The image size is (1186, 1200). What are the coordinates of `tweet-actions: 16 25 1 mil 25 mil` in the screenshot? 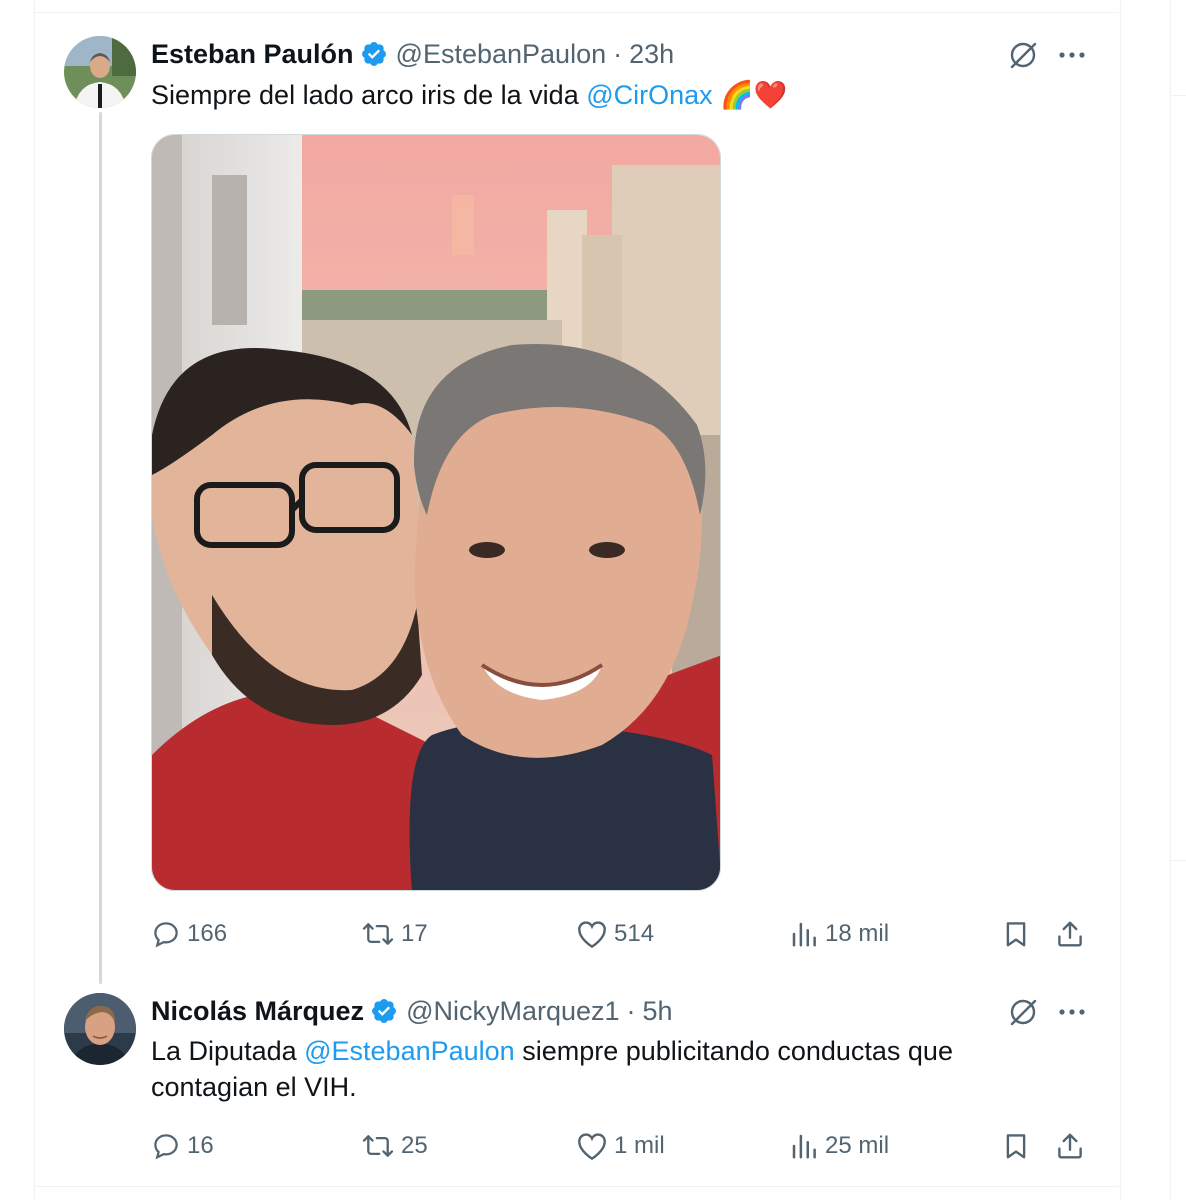 It's located at (621, 1146).